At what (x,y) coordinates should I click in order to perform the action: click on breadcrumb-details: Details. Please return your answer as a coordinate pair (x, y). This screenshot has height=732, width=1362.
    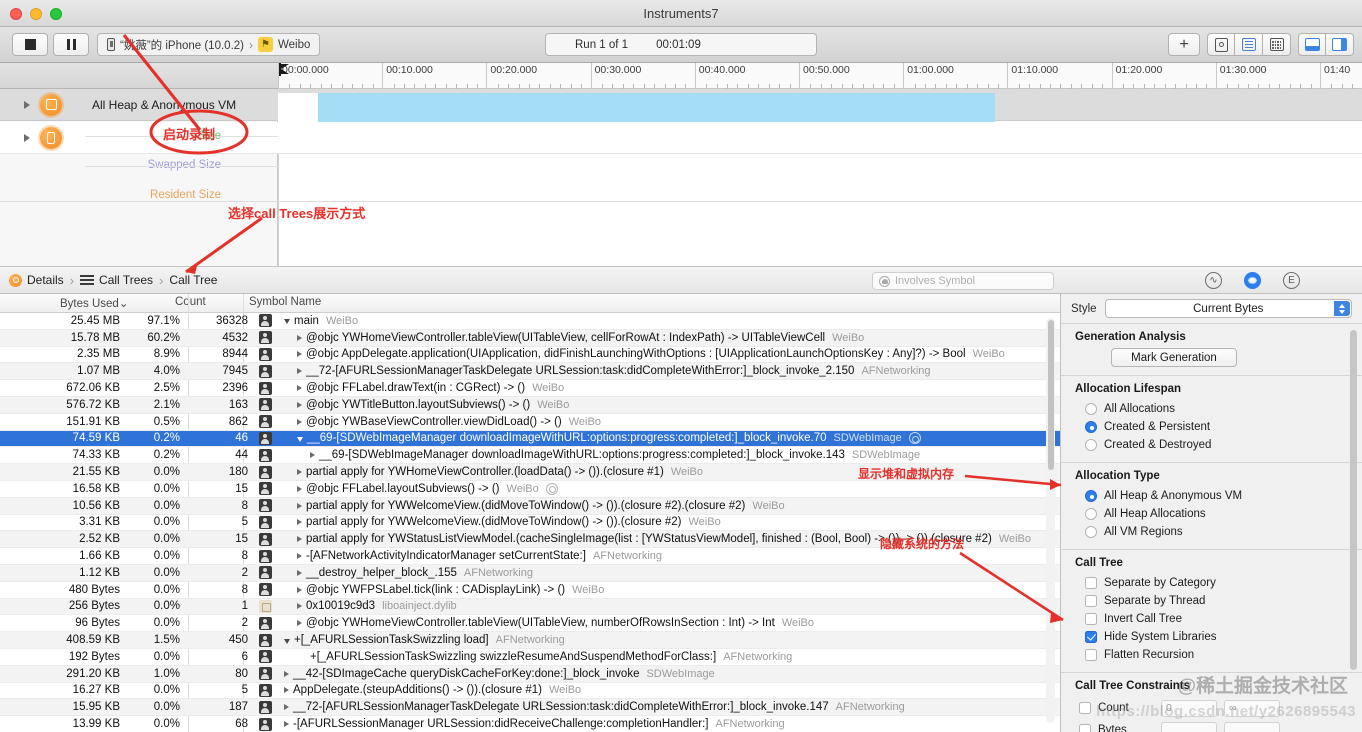
    Looking at the image, I should click on (36, 280).